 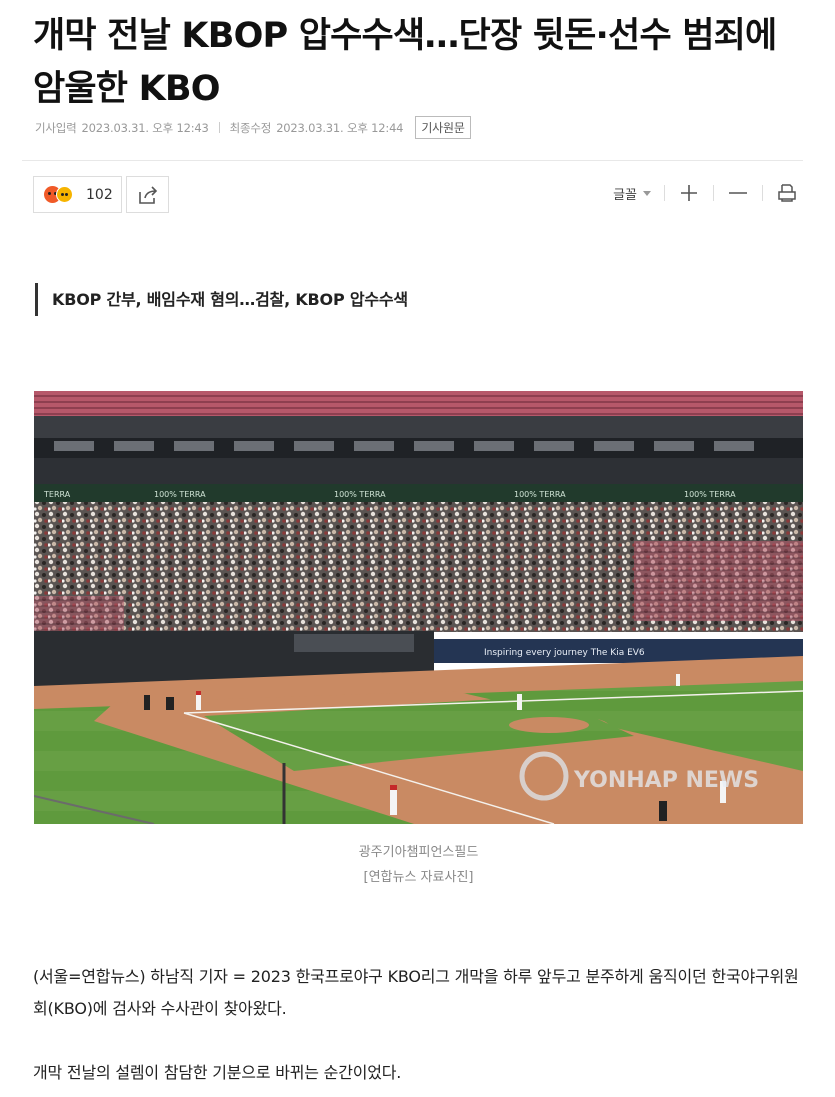 I want to click on share-icon, so click(x=147, y=194).